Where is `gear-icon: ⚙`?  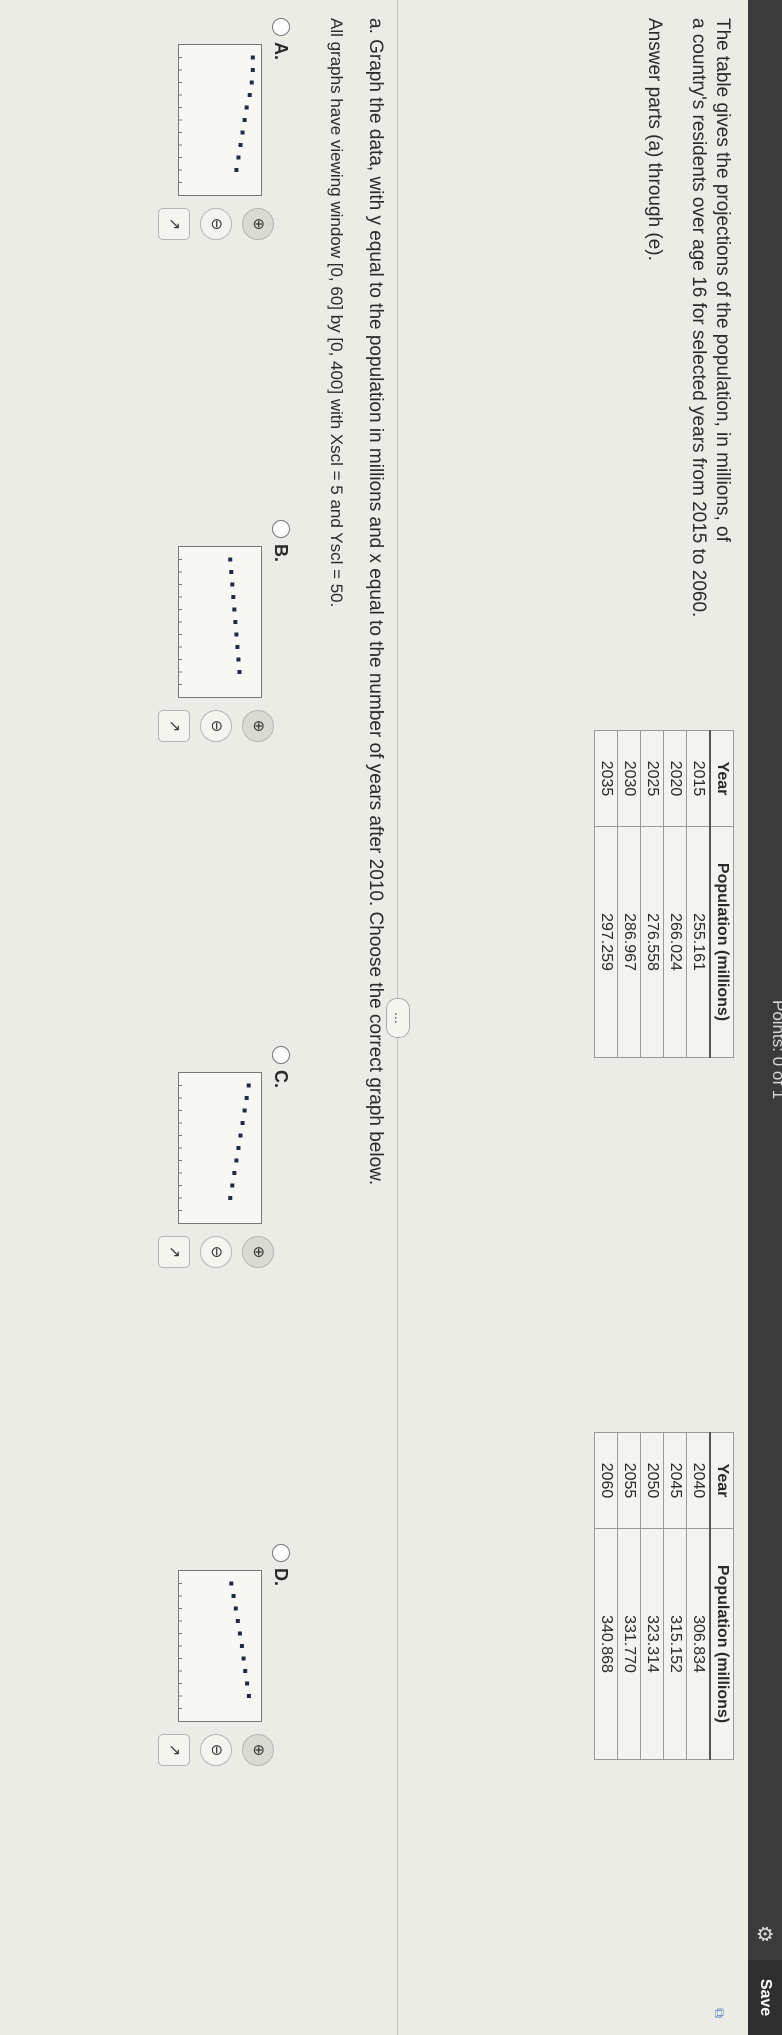 gear-icon: ⚙ is located at coordinates (764, 1934).